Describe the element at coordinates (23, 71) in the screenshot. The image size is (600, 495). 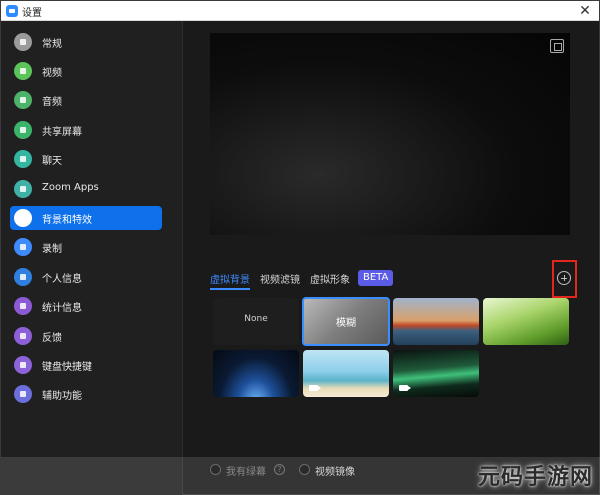
I see `video-icon` at that location.